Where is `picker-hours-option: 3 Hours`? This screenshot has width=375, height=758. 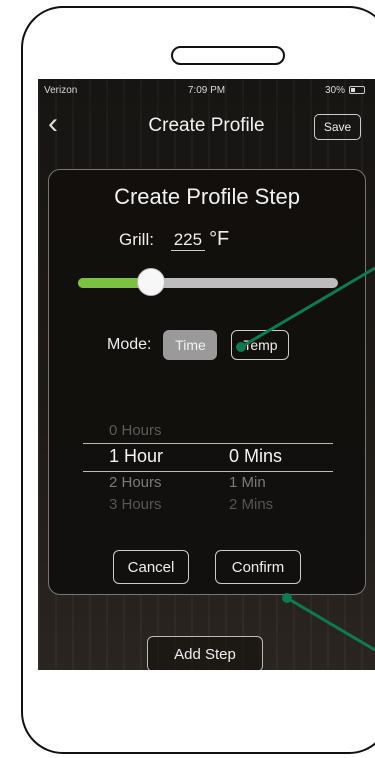
picker-hours-option: 3 Hours is located at coordinates (135, 504).